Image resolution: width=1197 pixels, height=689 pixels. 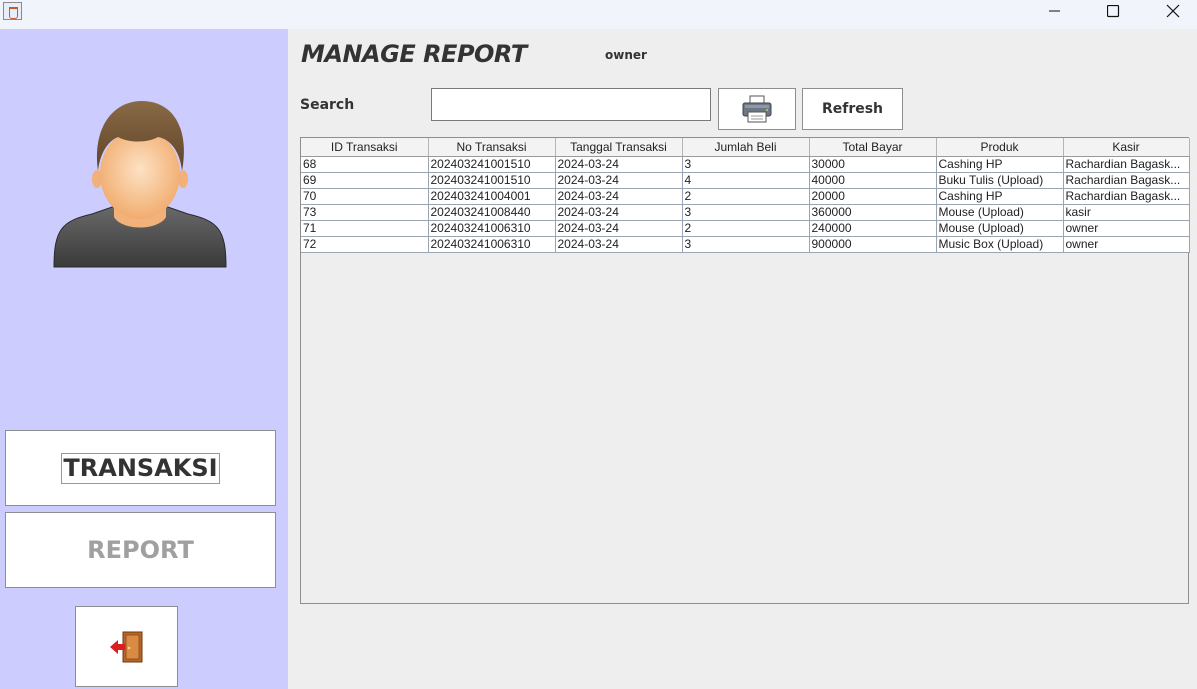 I want to click on print-button, so click(x=757, y=109).